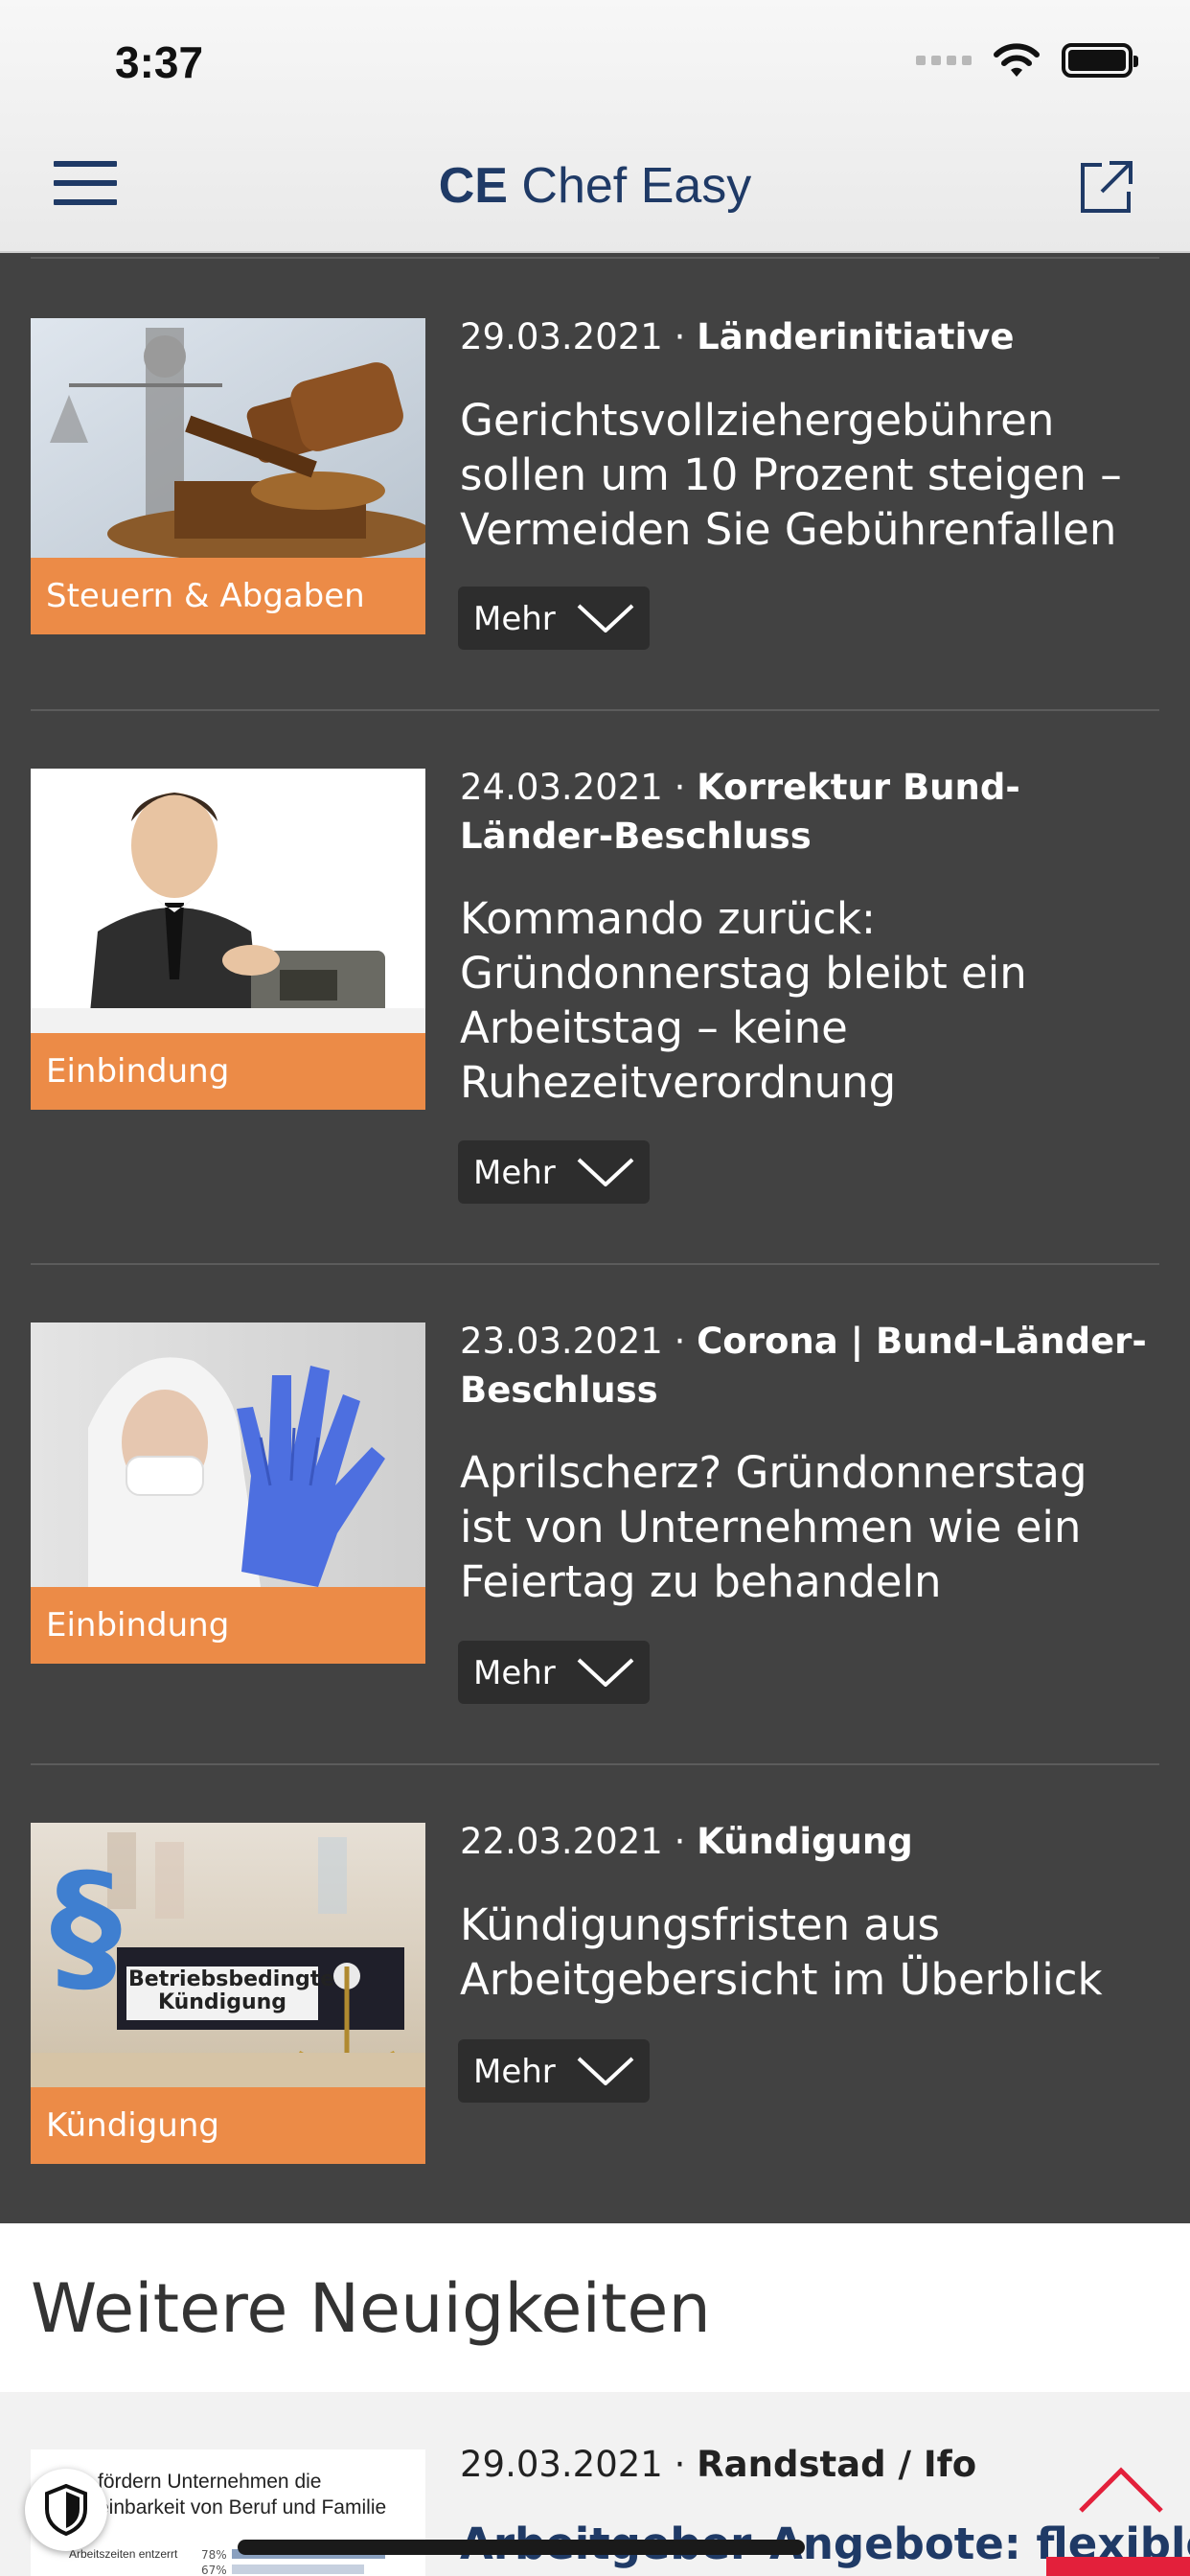  I want to click on thumbnail-value-2: 67%, so click(214, 2570).